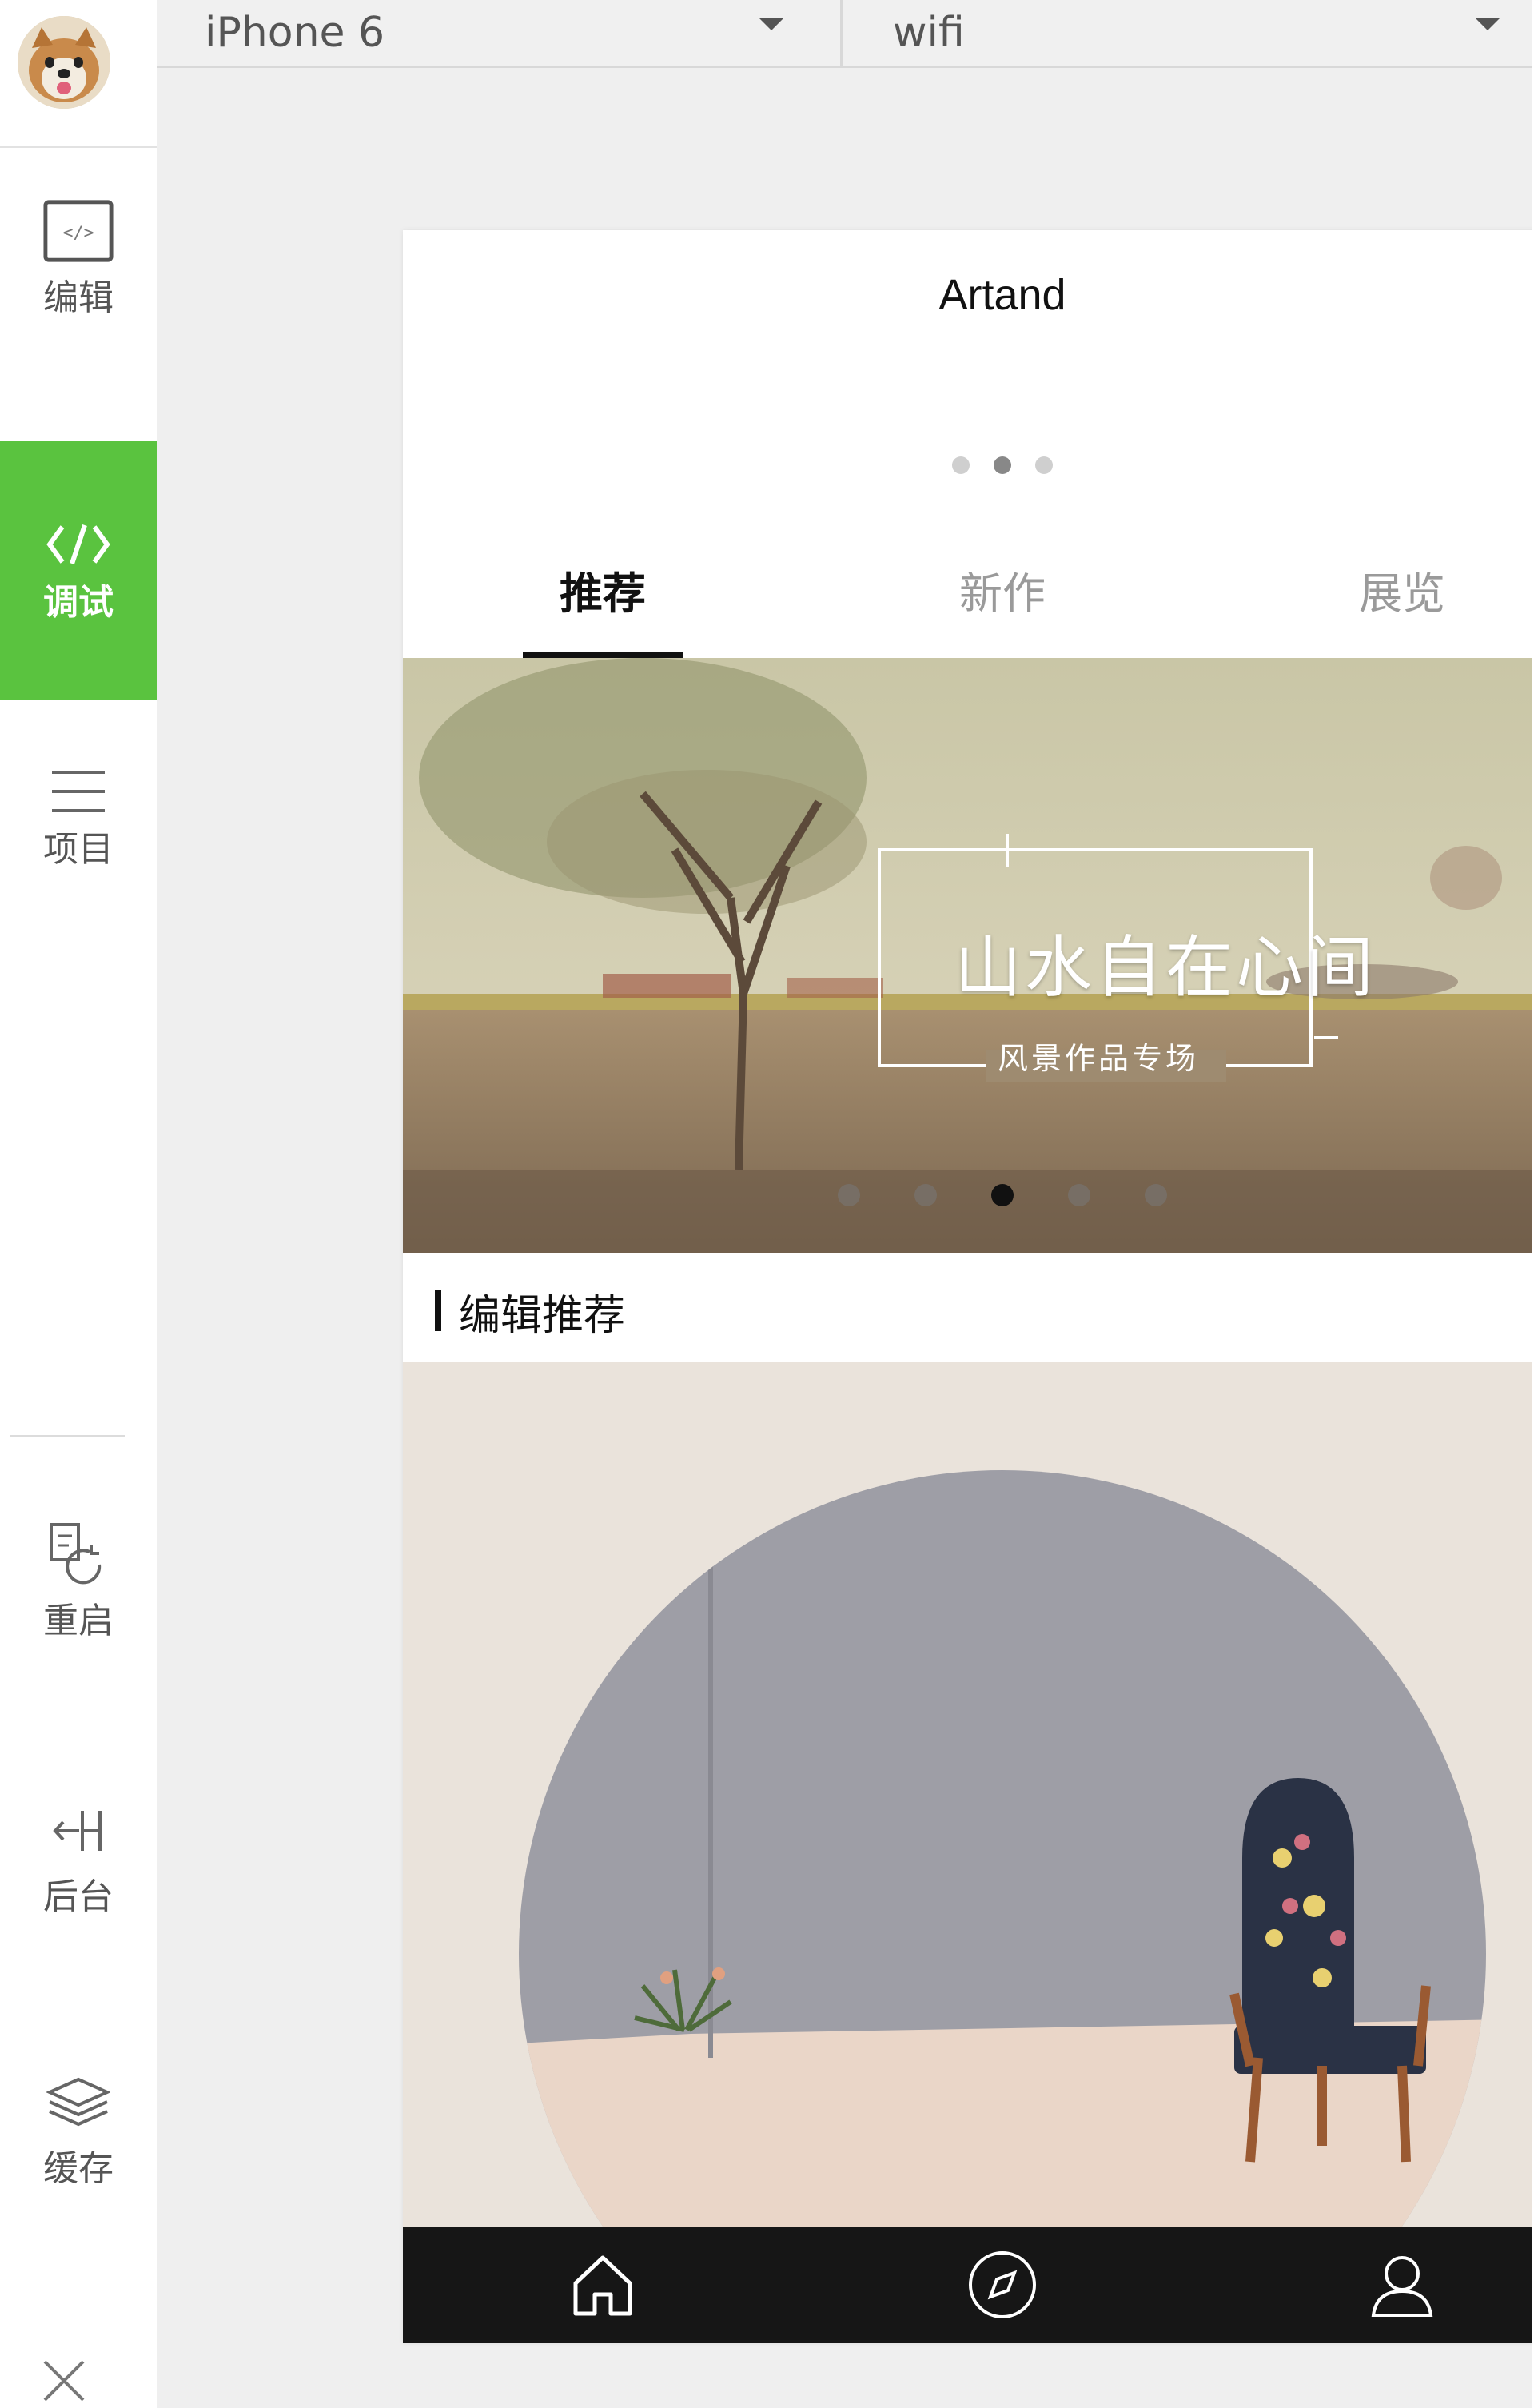 This screenshot has height=2408, width=1538. Describe the element at coordinates (1098, 1058) in the screenshot. I see `banner-subtitle: 风景作品专场` at that location.